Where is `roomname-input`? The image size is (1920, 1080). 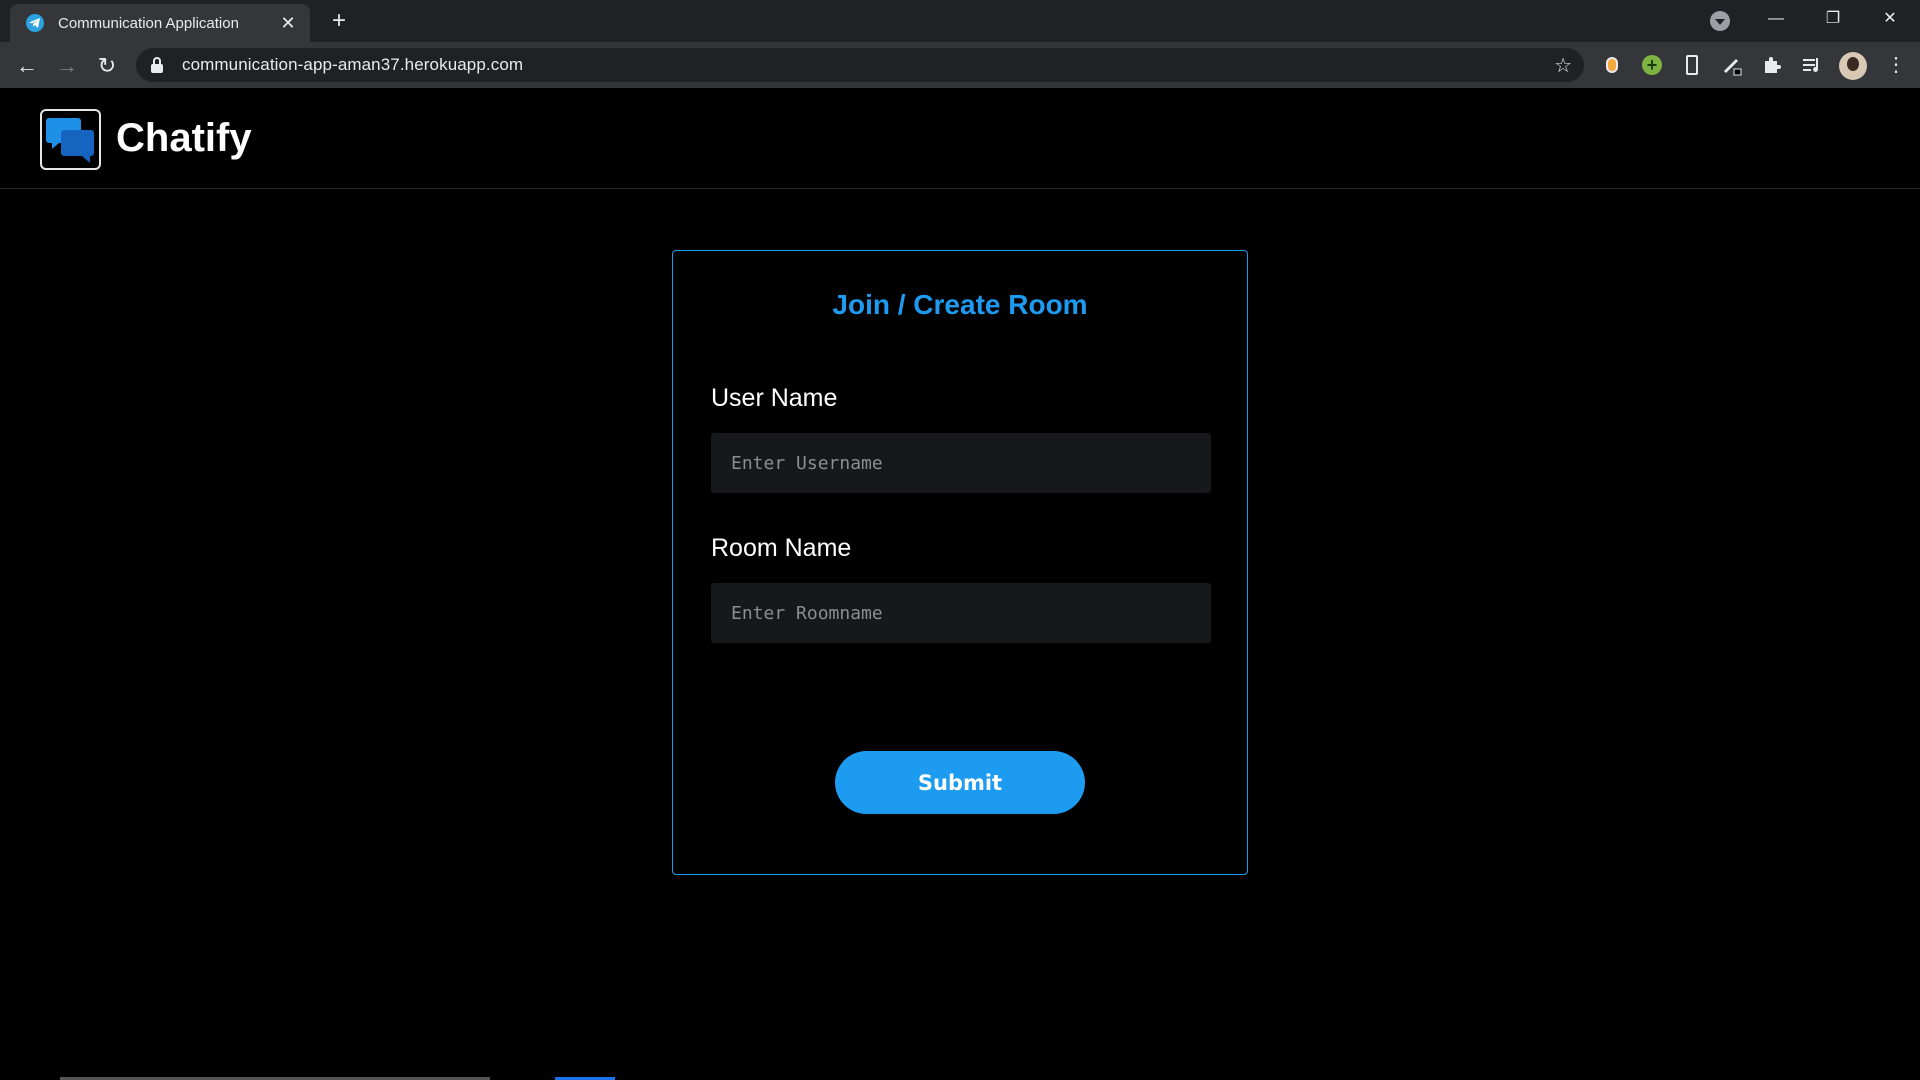
roomname-input is located at coordinates (961, 613).